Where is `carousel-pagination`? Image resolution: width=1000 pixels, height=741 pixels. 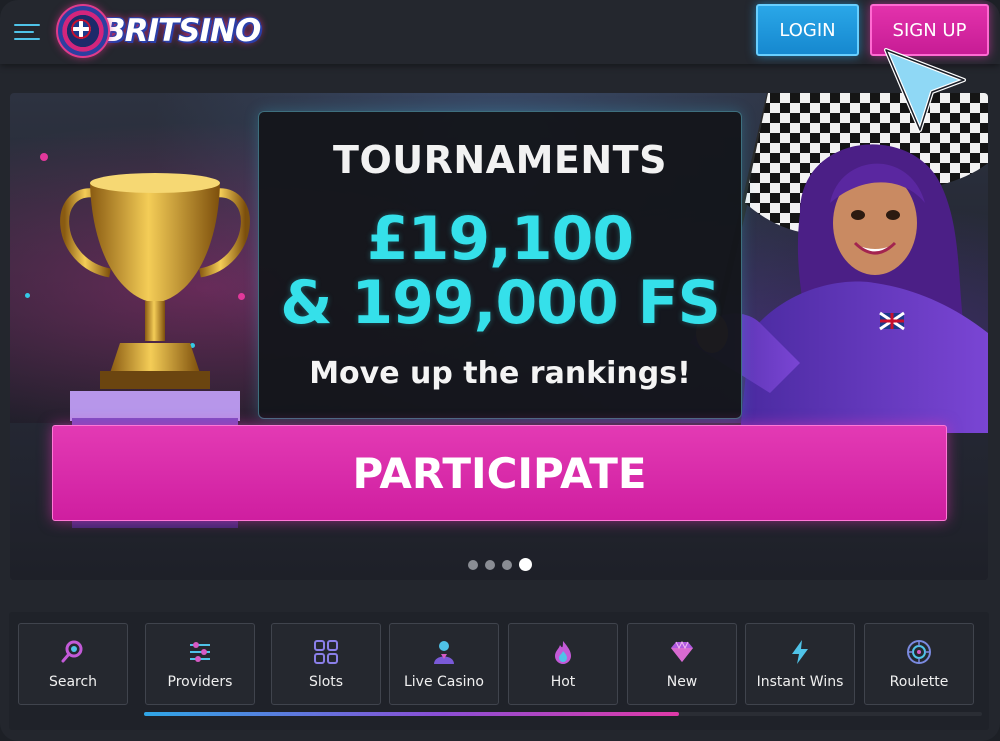
carousel-pagination is located at coordinates (500, 564).